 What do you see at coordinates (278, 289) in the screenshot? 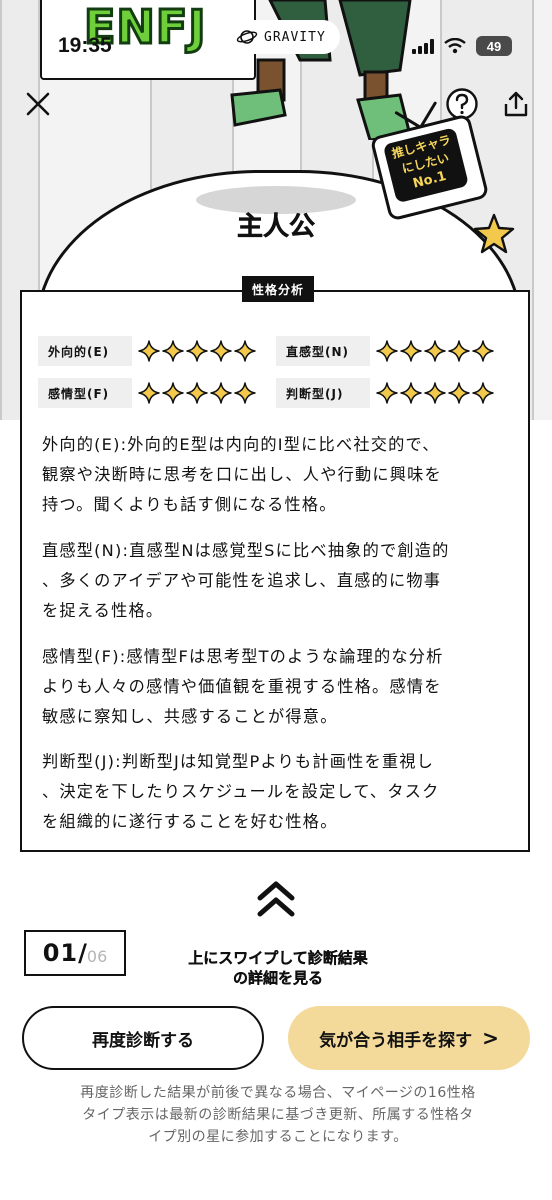
I see `analysis-tag: 性格分析` at bounding box center [278, 289].